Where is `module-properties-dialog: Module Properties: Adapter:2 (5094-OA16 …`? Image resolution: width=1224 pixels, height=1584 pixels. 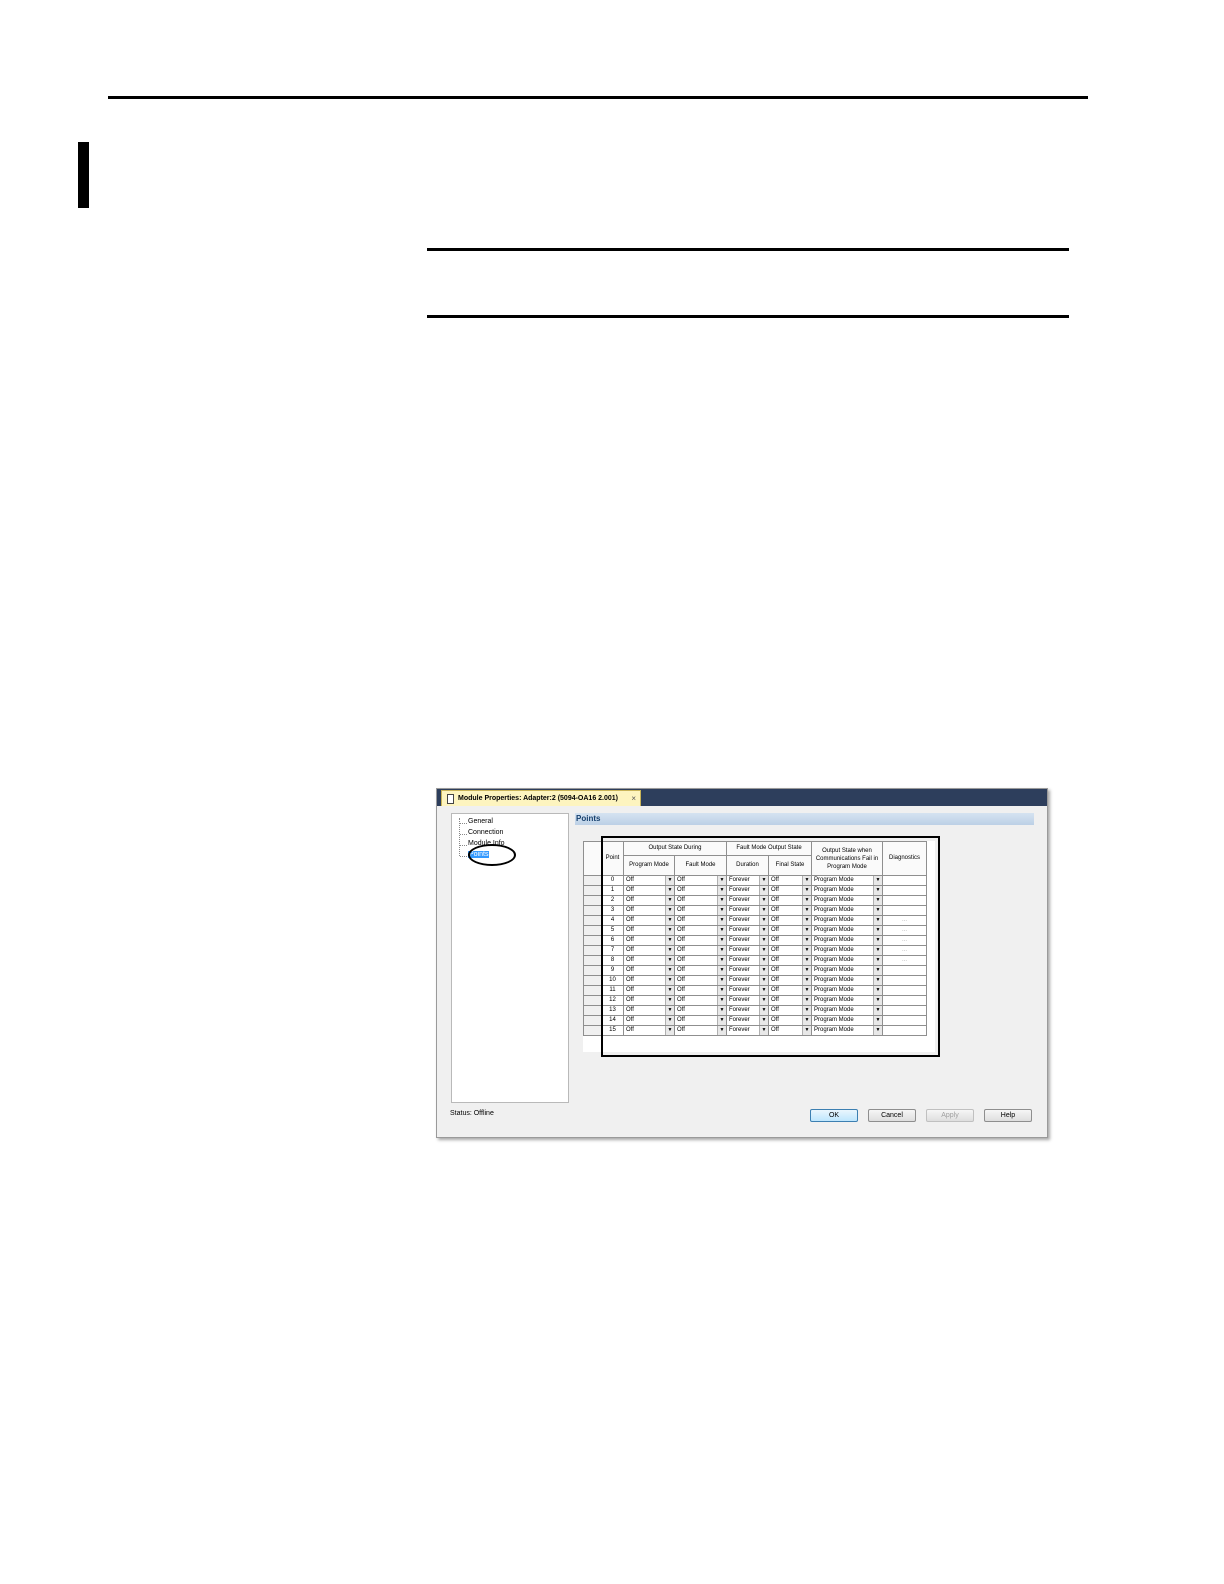 module-properties-dialog: Module Properties: Adapter:2 (5094-OA16 … is located at coordinates (742, 963).